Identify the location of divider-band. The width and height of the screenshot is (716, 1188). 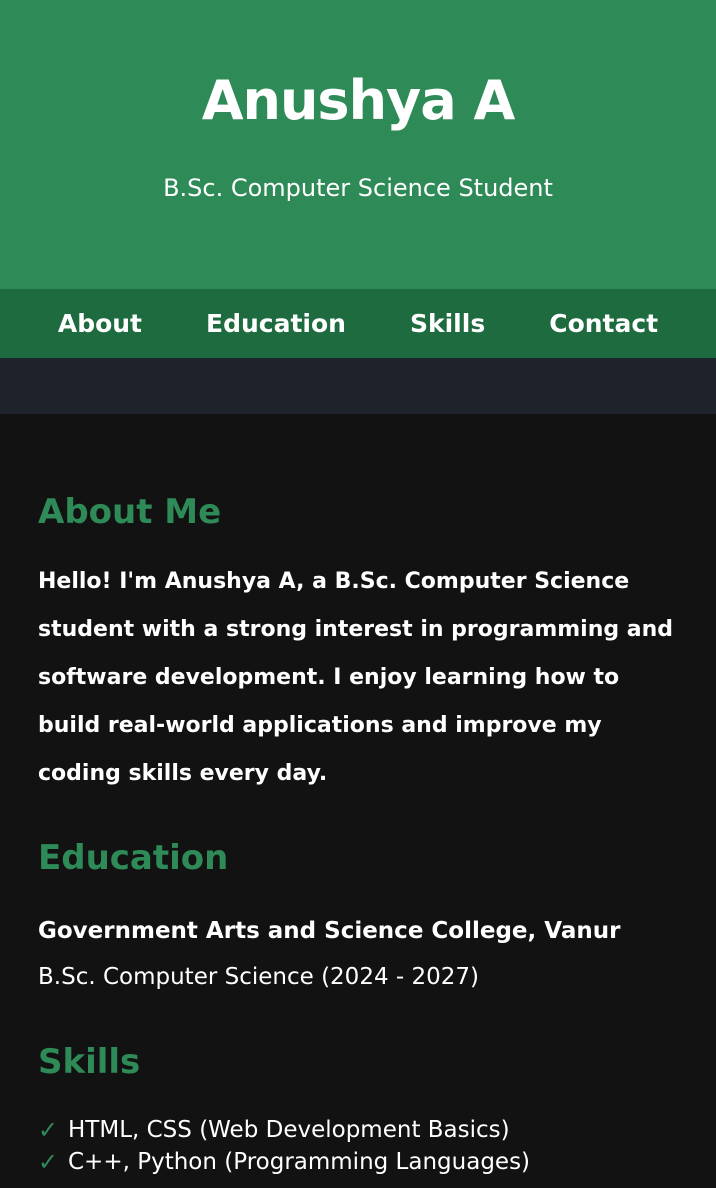
(358, 386).